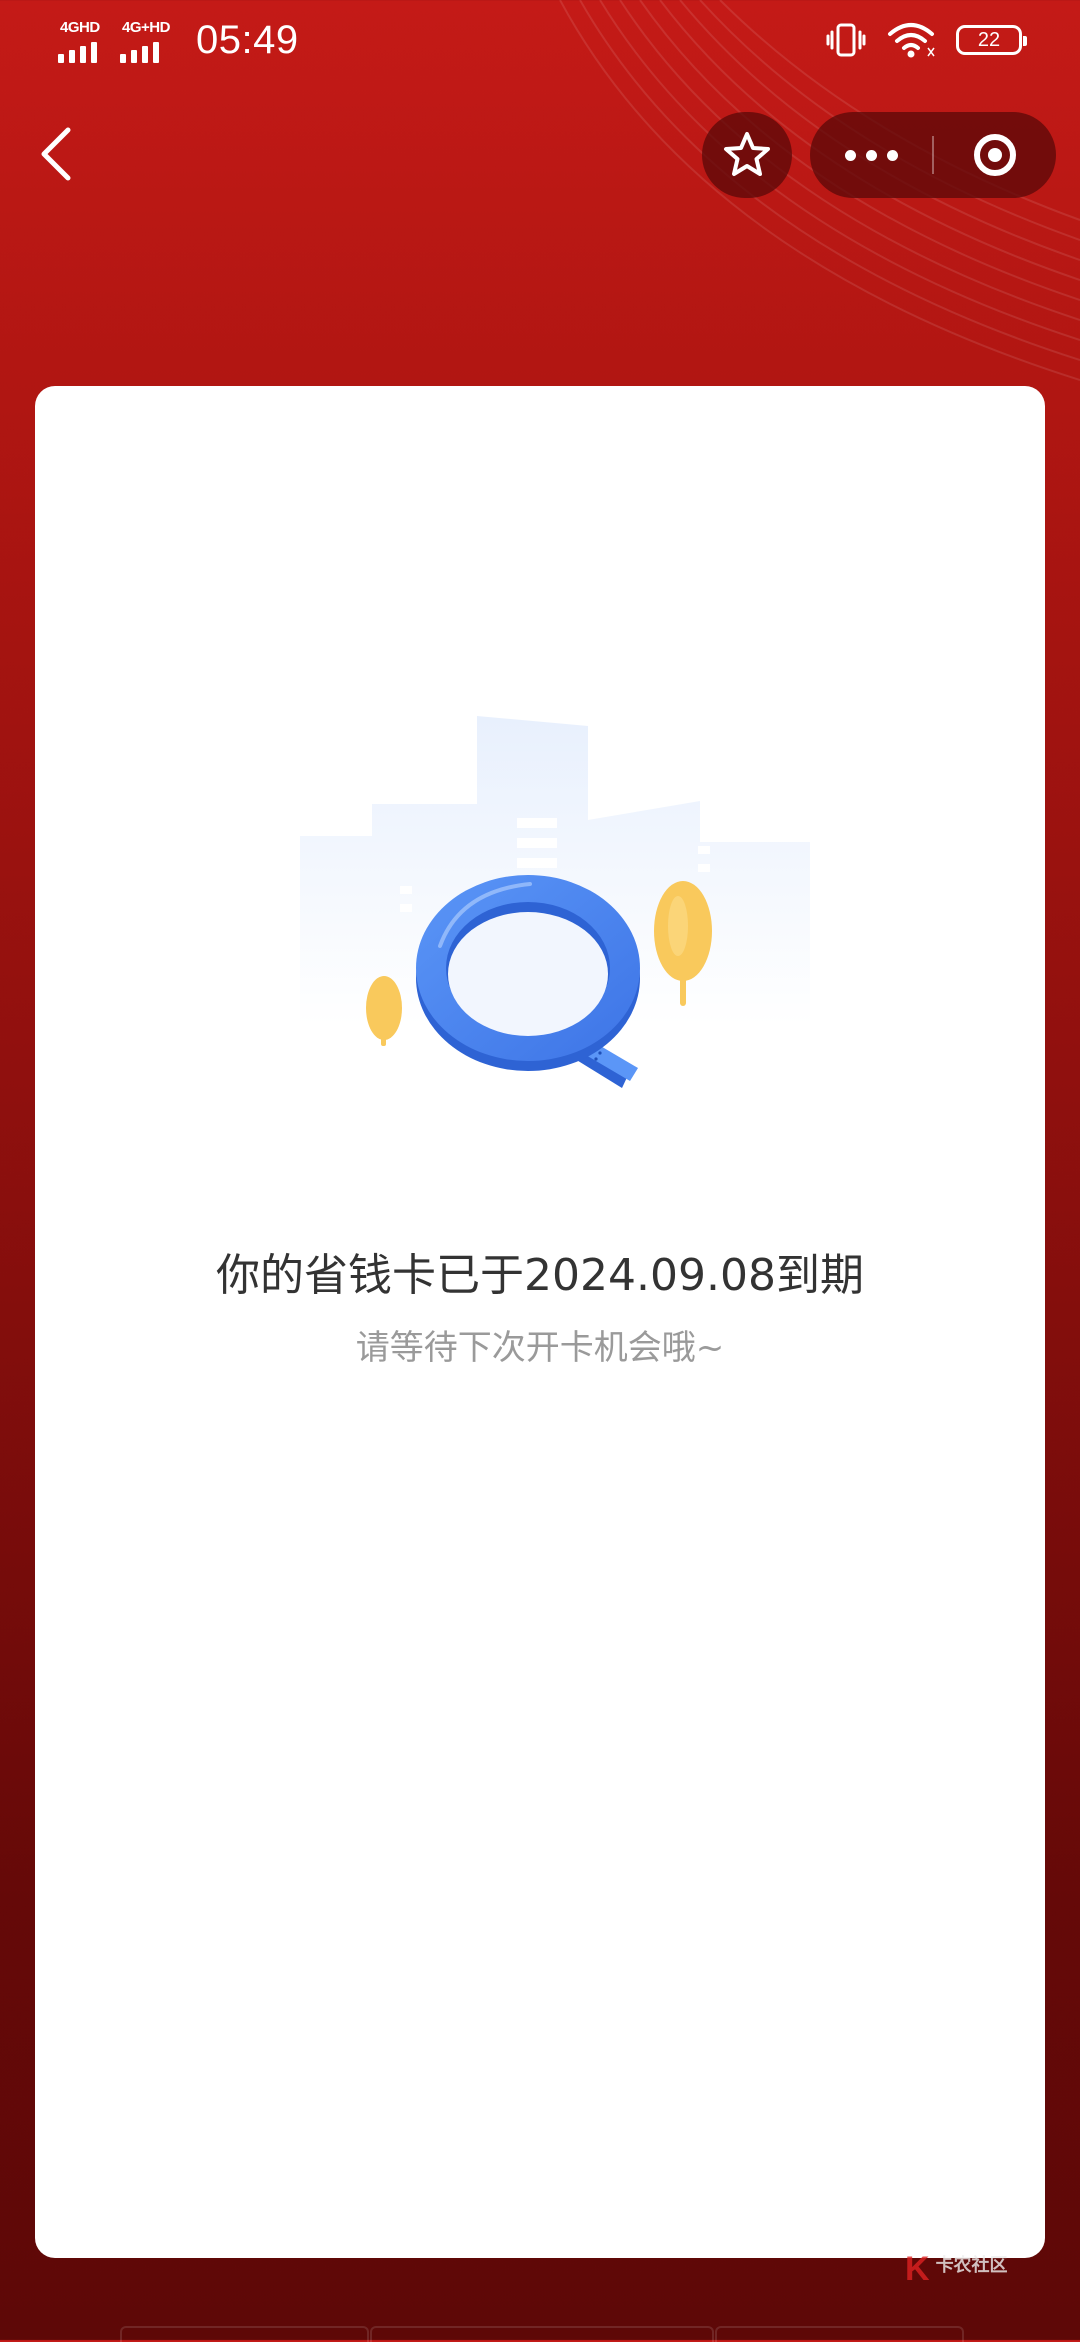  I want to click on favorite-button, so click(747, 155).